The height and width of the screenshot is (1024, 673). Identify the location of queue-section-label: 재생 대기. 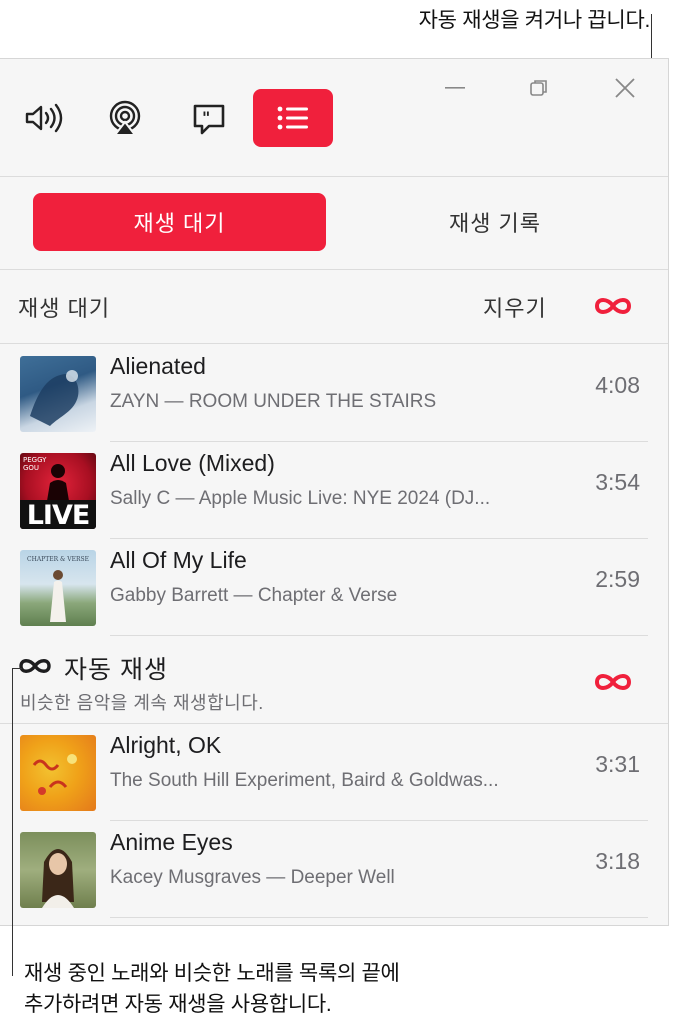
(64, 308).